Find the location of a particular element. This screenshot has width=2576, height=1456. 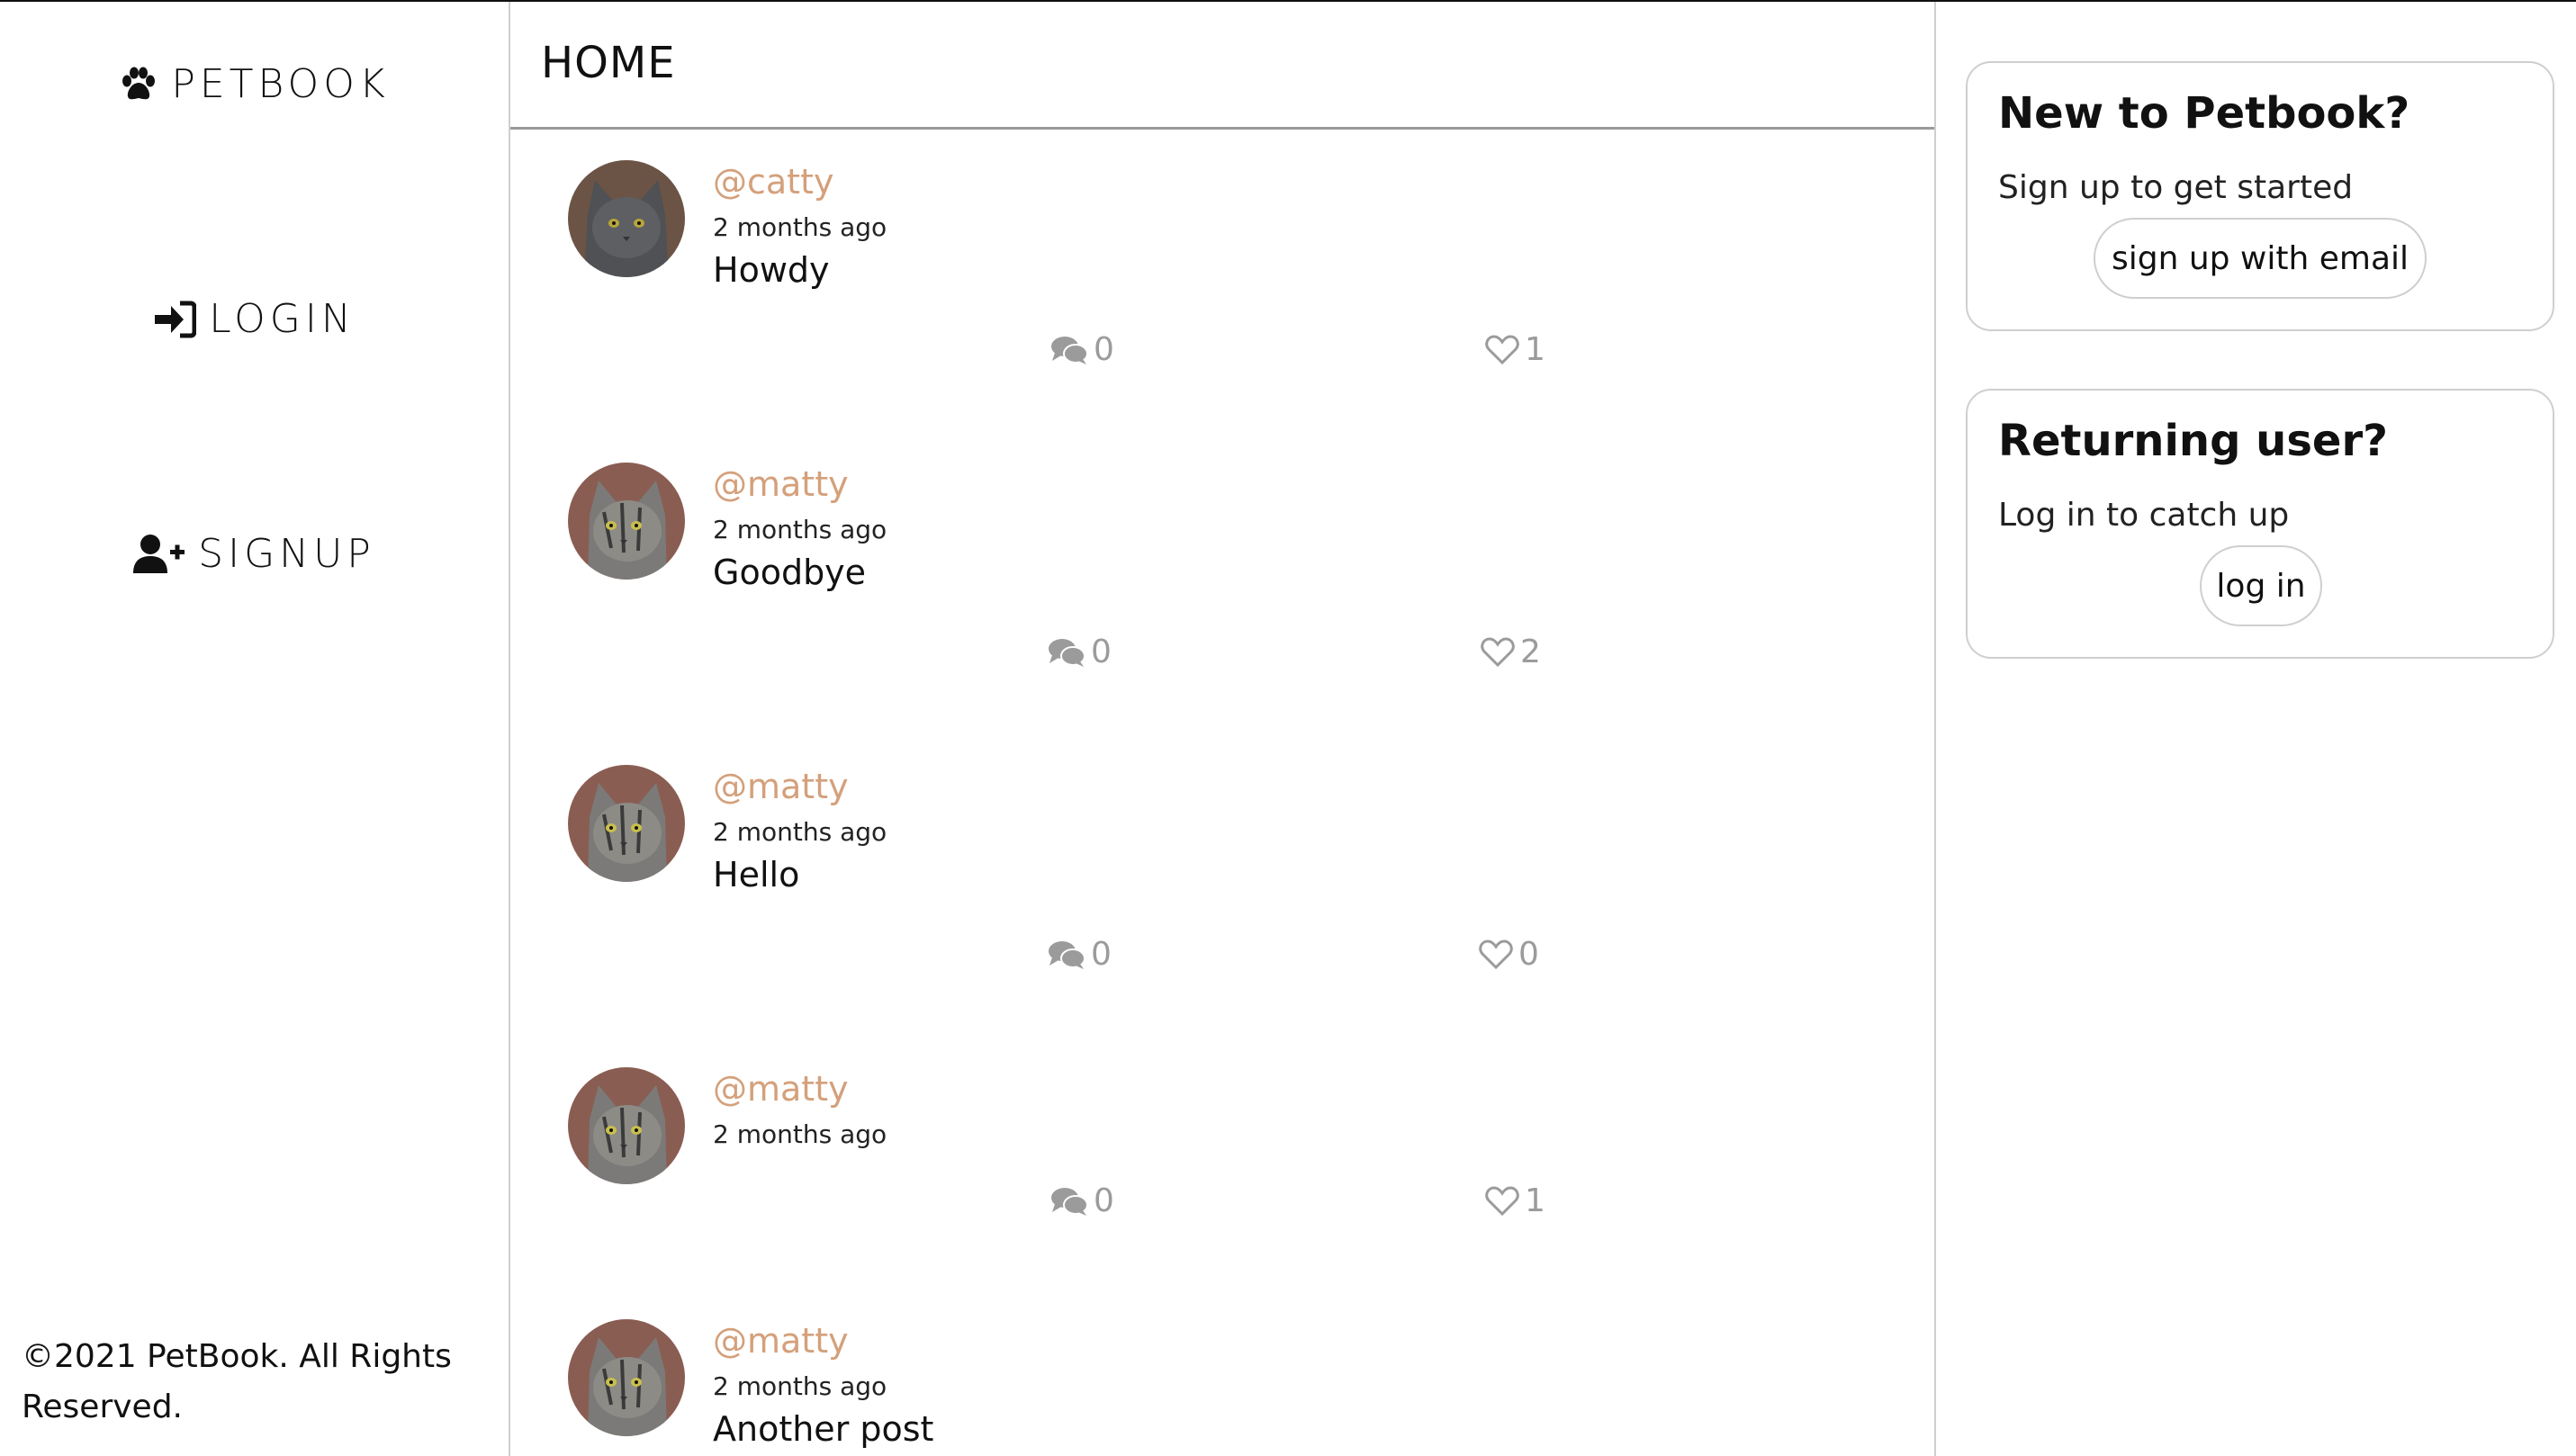

post-body: Hello is located at coordinates (756, 874).